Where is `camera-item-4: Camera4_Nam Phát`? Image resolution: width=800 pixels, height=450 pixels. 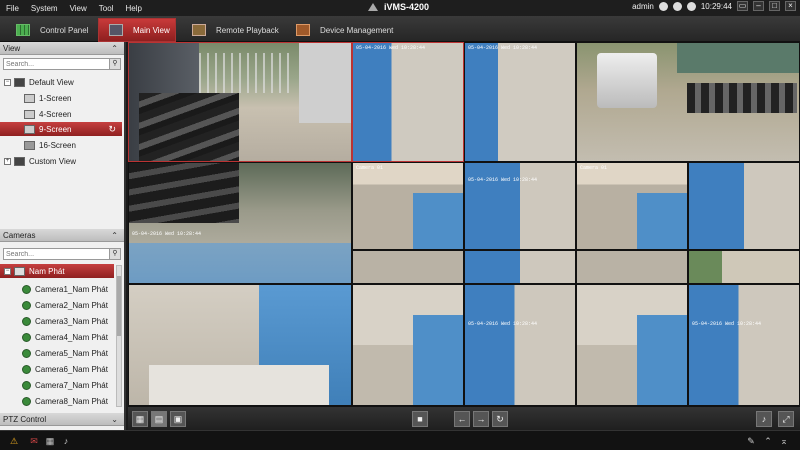
camera-item-4: Camera4_Nam Phát is located at coordinates (57, 337).